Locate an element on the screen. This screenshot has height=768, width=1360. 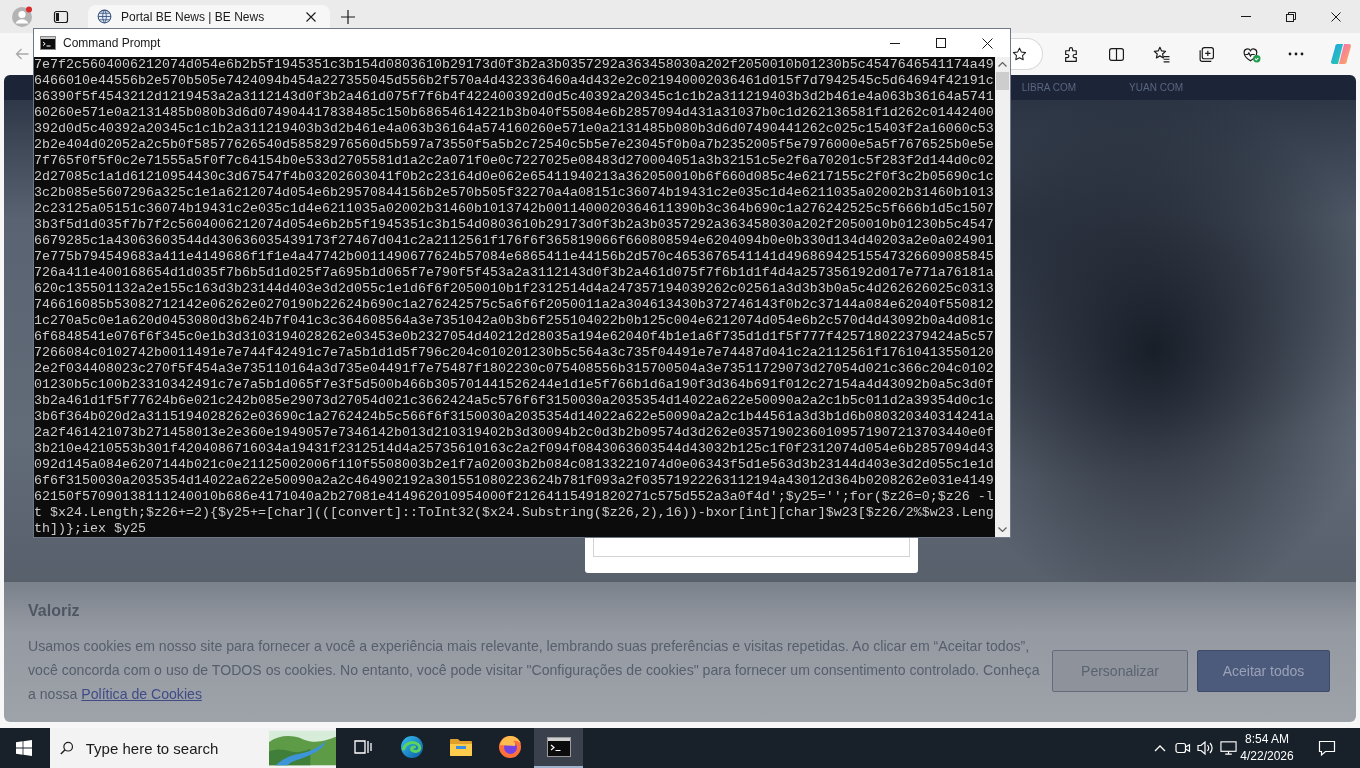
maximize-icon is located at coordinates (941, 43).